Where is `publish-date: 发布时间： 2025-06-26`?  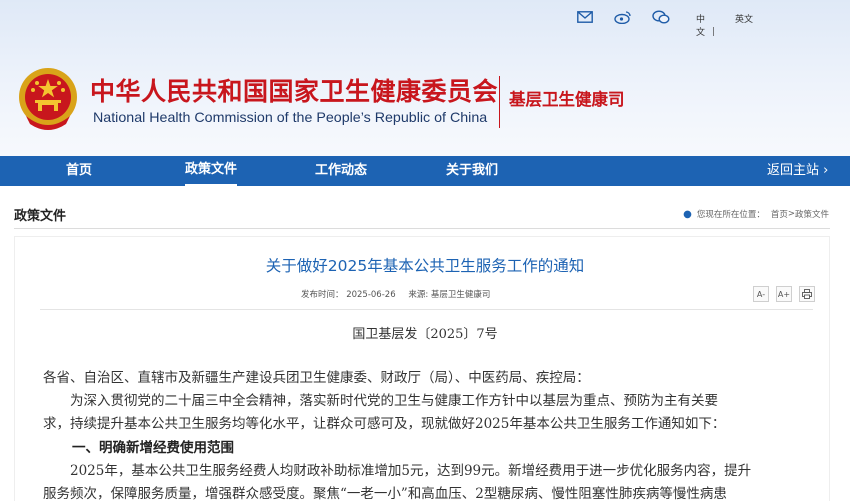
publish-date: 发布时间： 2025-06-26 is located at coordinates (348, 295).